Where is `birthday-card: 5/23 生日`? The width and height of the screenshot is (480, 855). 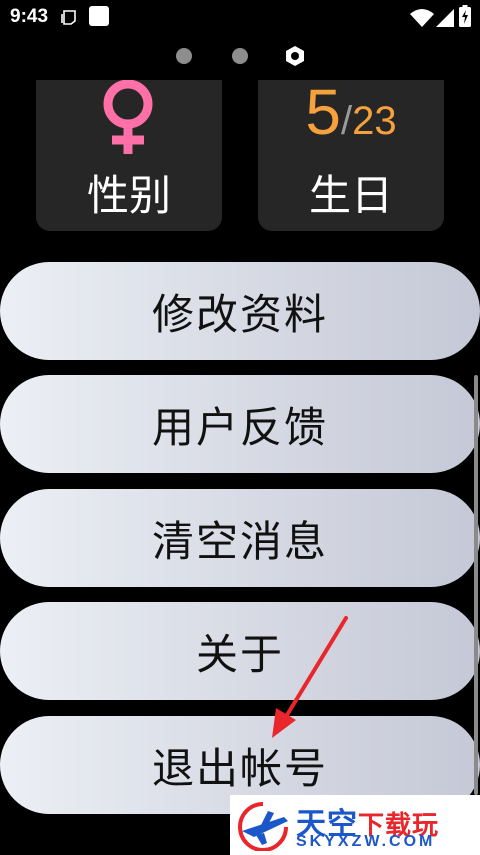 birthday-card: 5/23 生日 is located at coordinates (351, 155).